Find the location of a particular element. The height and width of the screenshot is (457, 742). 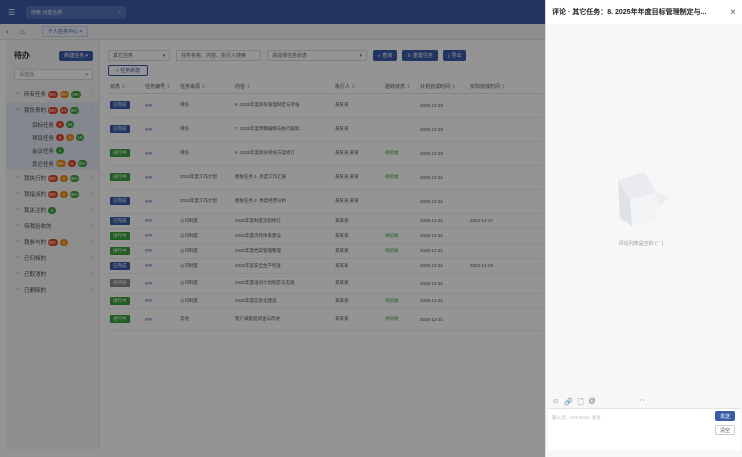

empty-state: 评论列表是空的 (' ' ) is located at coordinates (641, 204).